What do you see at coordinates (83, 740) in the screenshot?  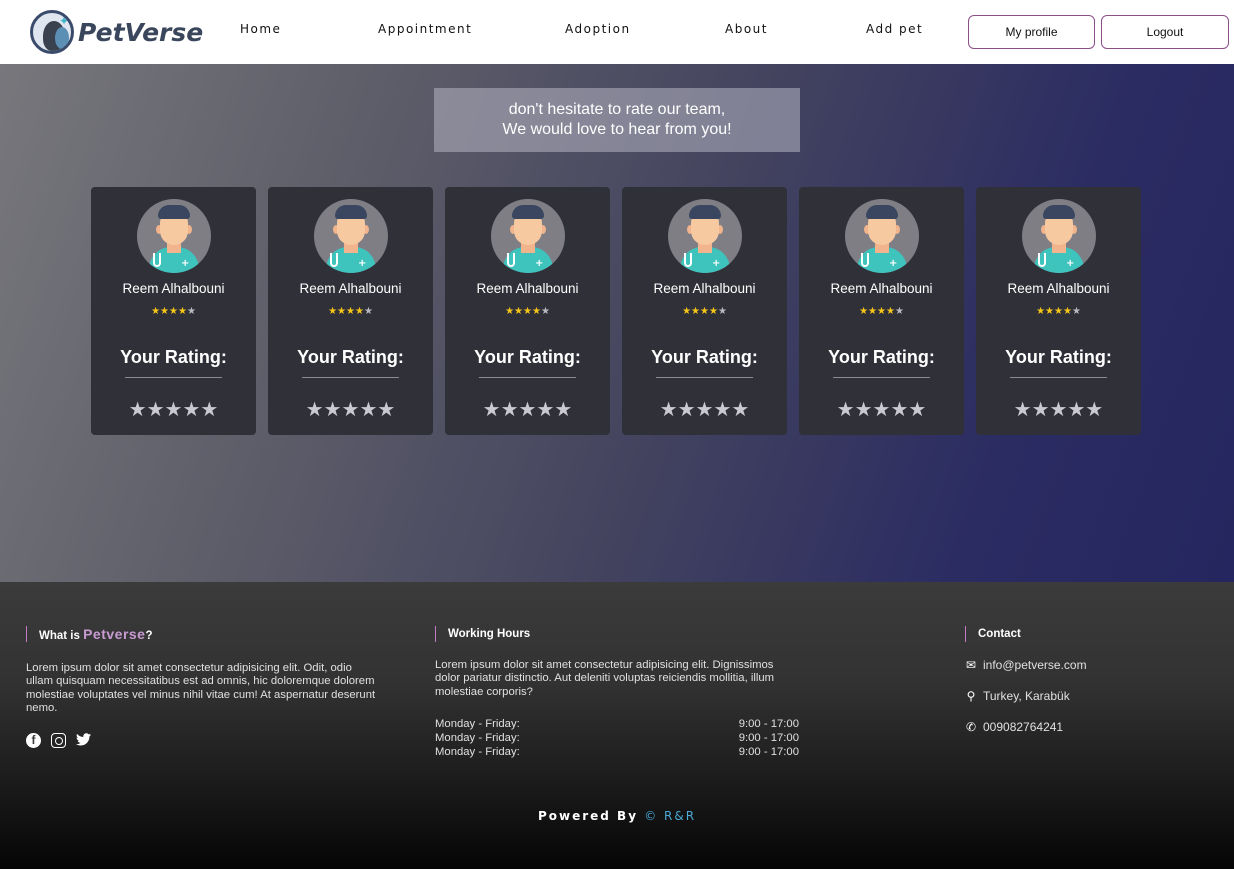 I see `twitter-icon` at bounding box center [83, 740].